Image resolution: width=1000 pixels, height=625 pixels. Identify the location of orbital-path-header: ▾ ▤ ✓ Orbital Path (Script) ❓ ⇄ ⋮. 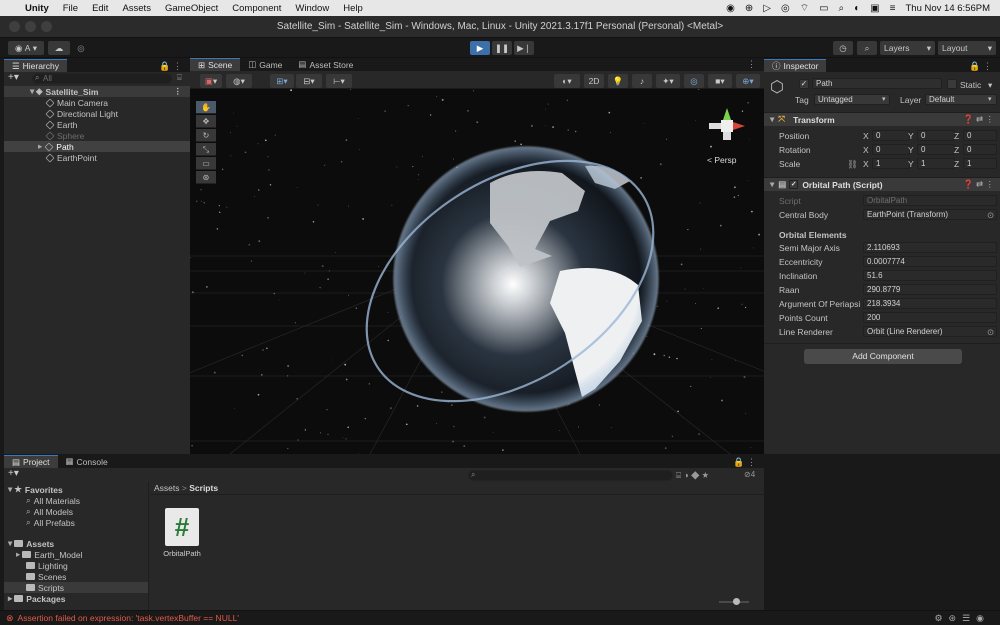
(882, 184).